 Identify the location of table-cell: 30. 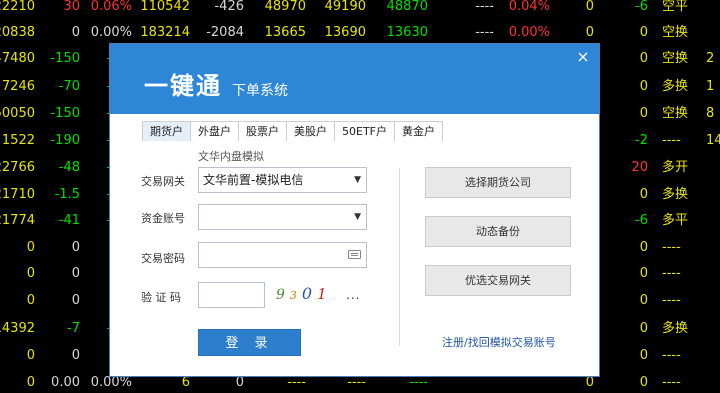
(71, 7).